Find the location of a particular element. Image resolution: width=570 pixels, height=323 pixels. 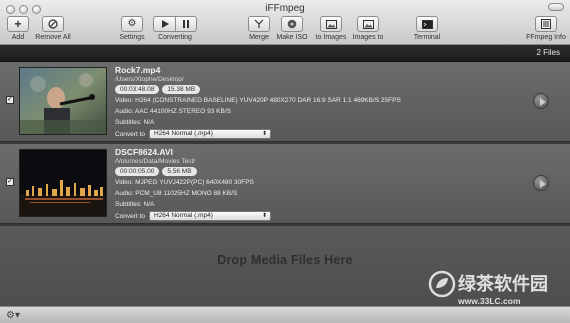

merge-icon is located at coordinates (259, 23).